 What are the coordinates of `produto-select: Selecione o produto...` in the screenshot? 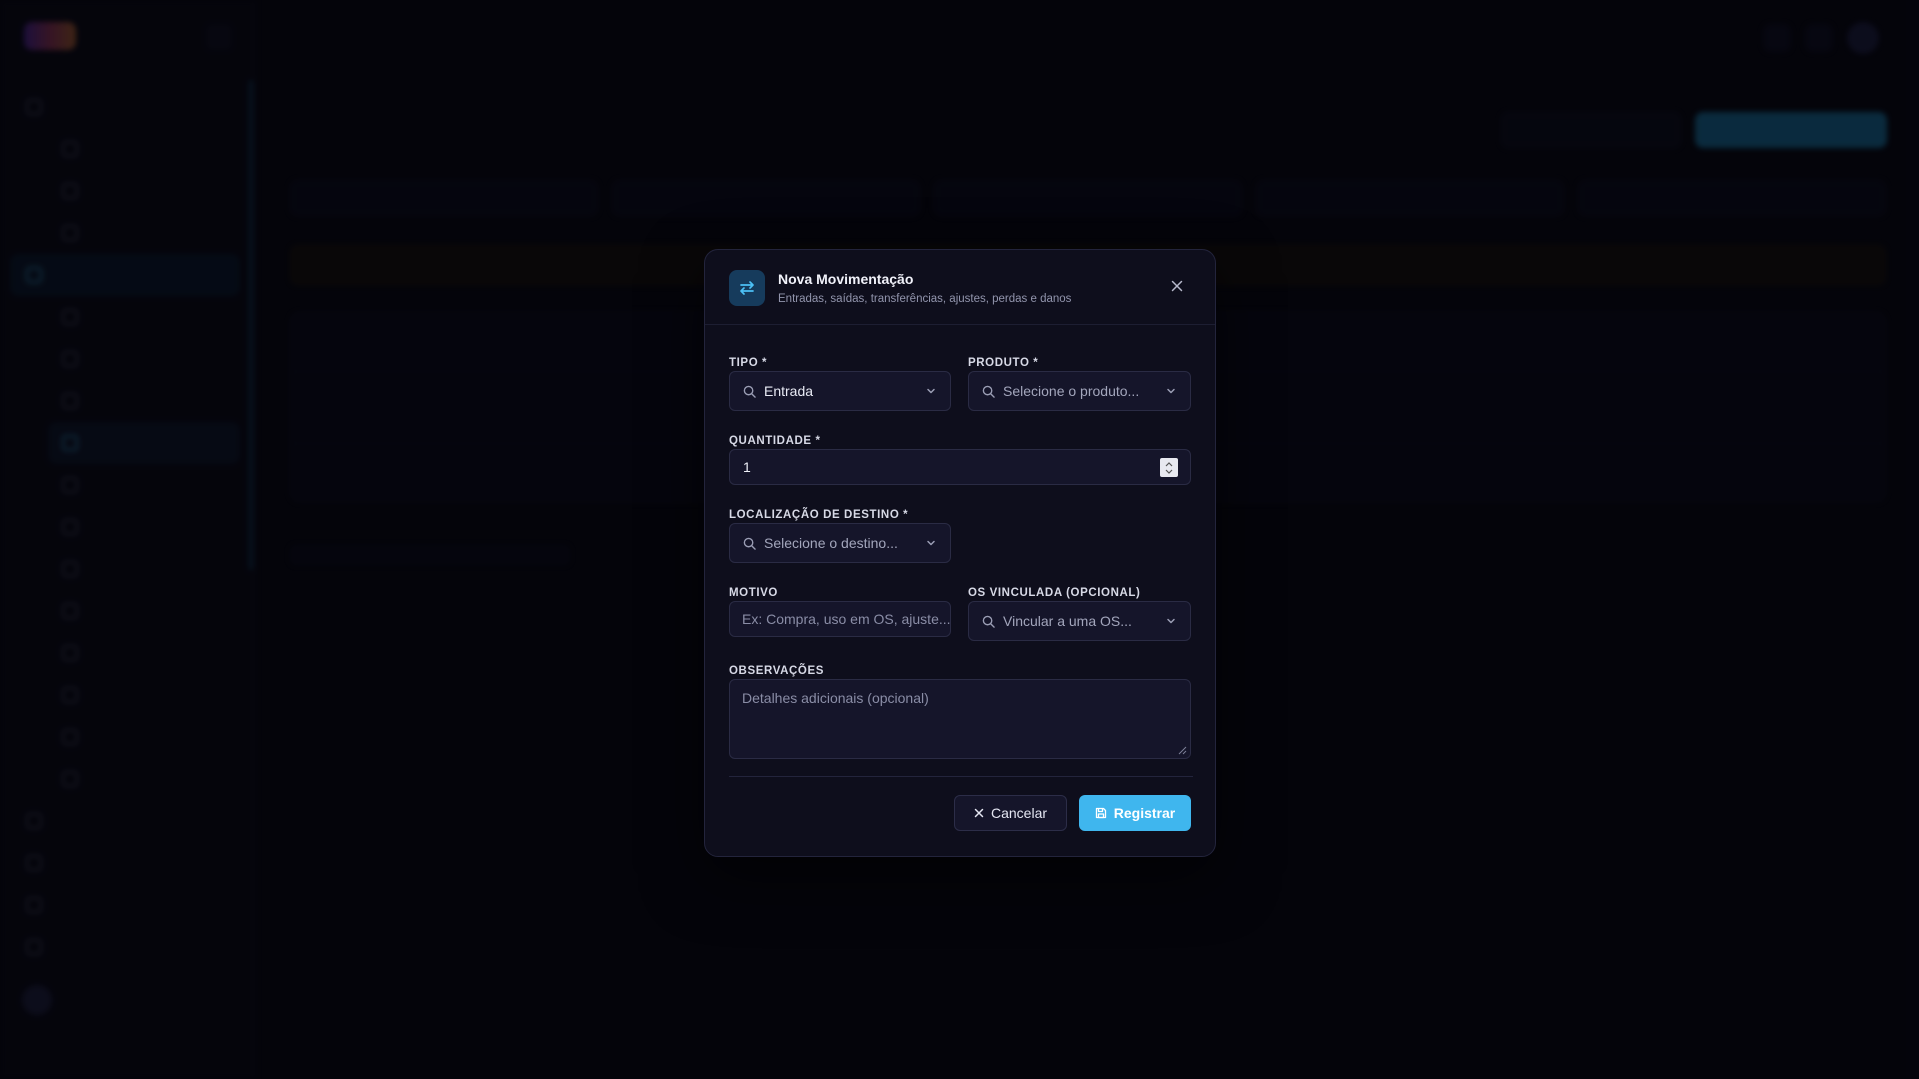 It's located at (1079, 391).